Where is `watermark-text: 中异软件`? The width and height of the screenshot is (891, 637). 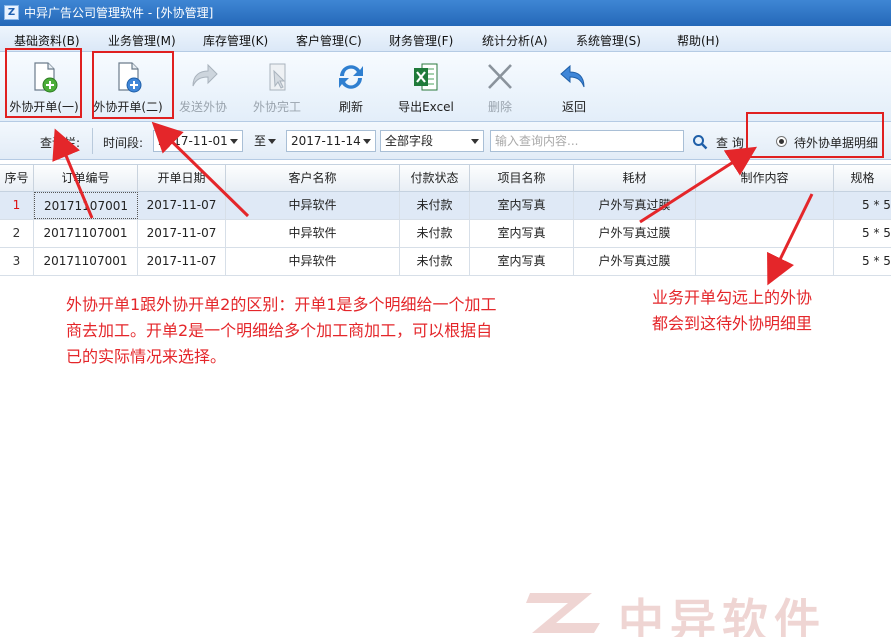
watermark-text: 中异软件 is located at coordinates (722, 615).